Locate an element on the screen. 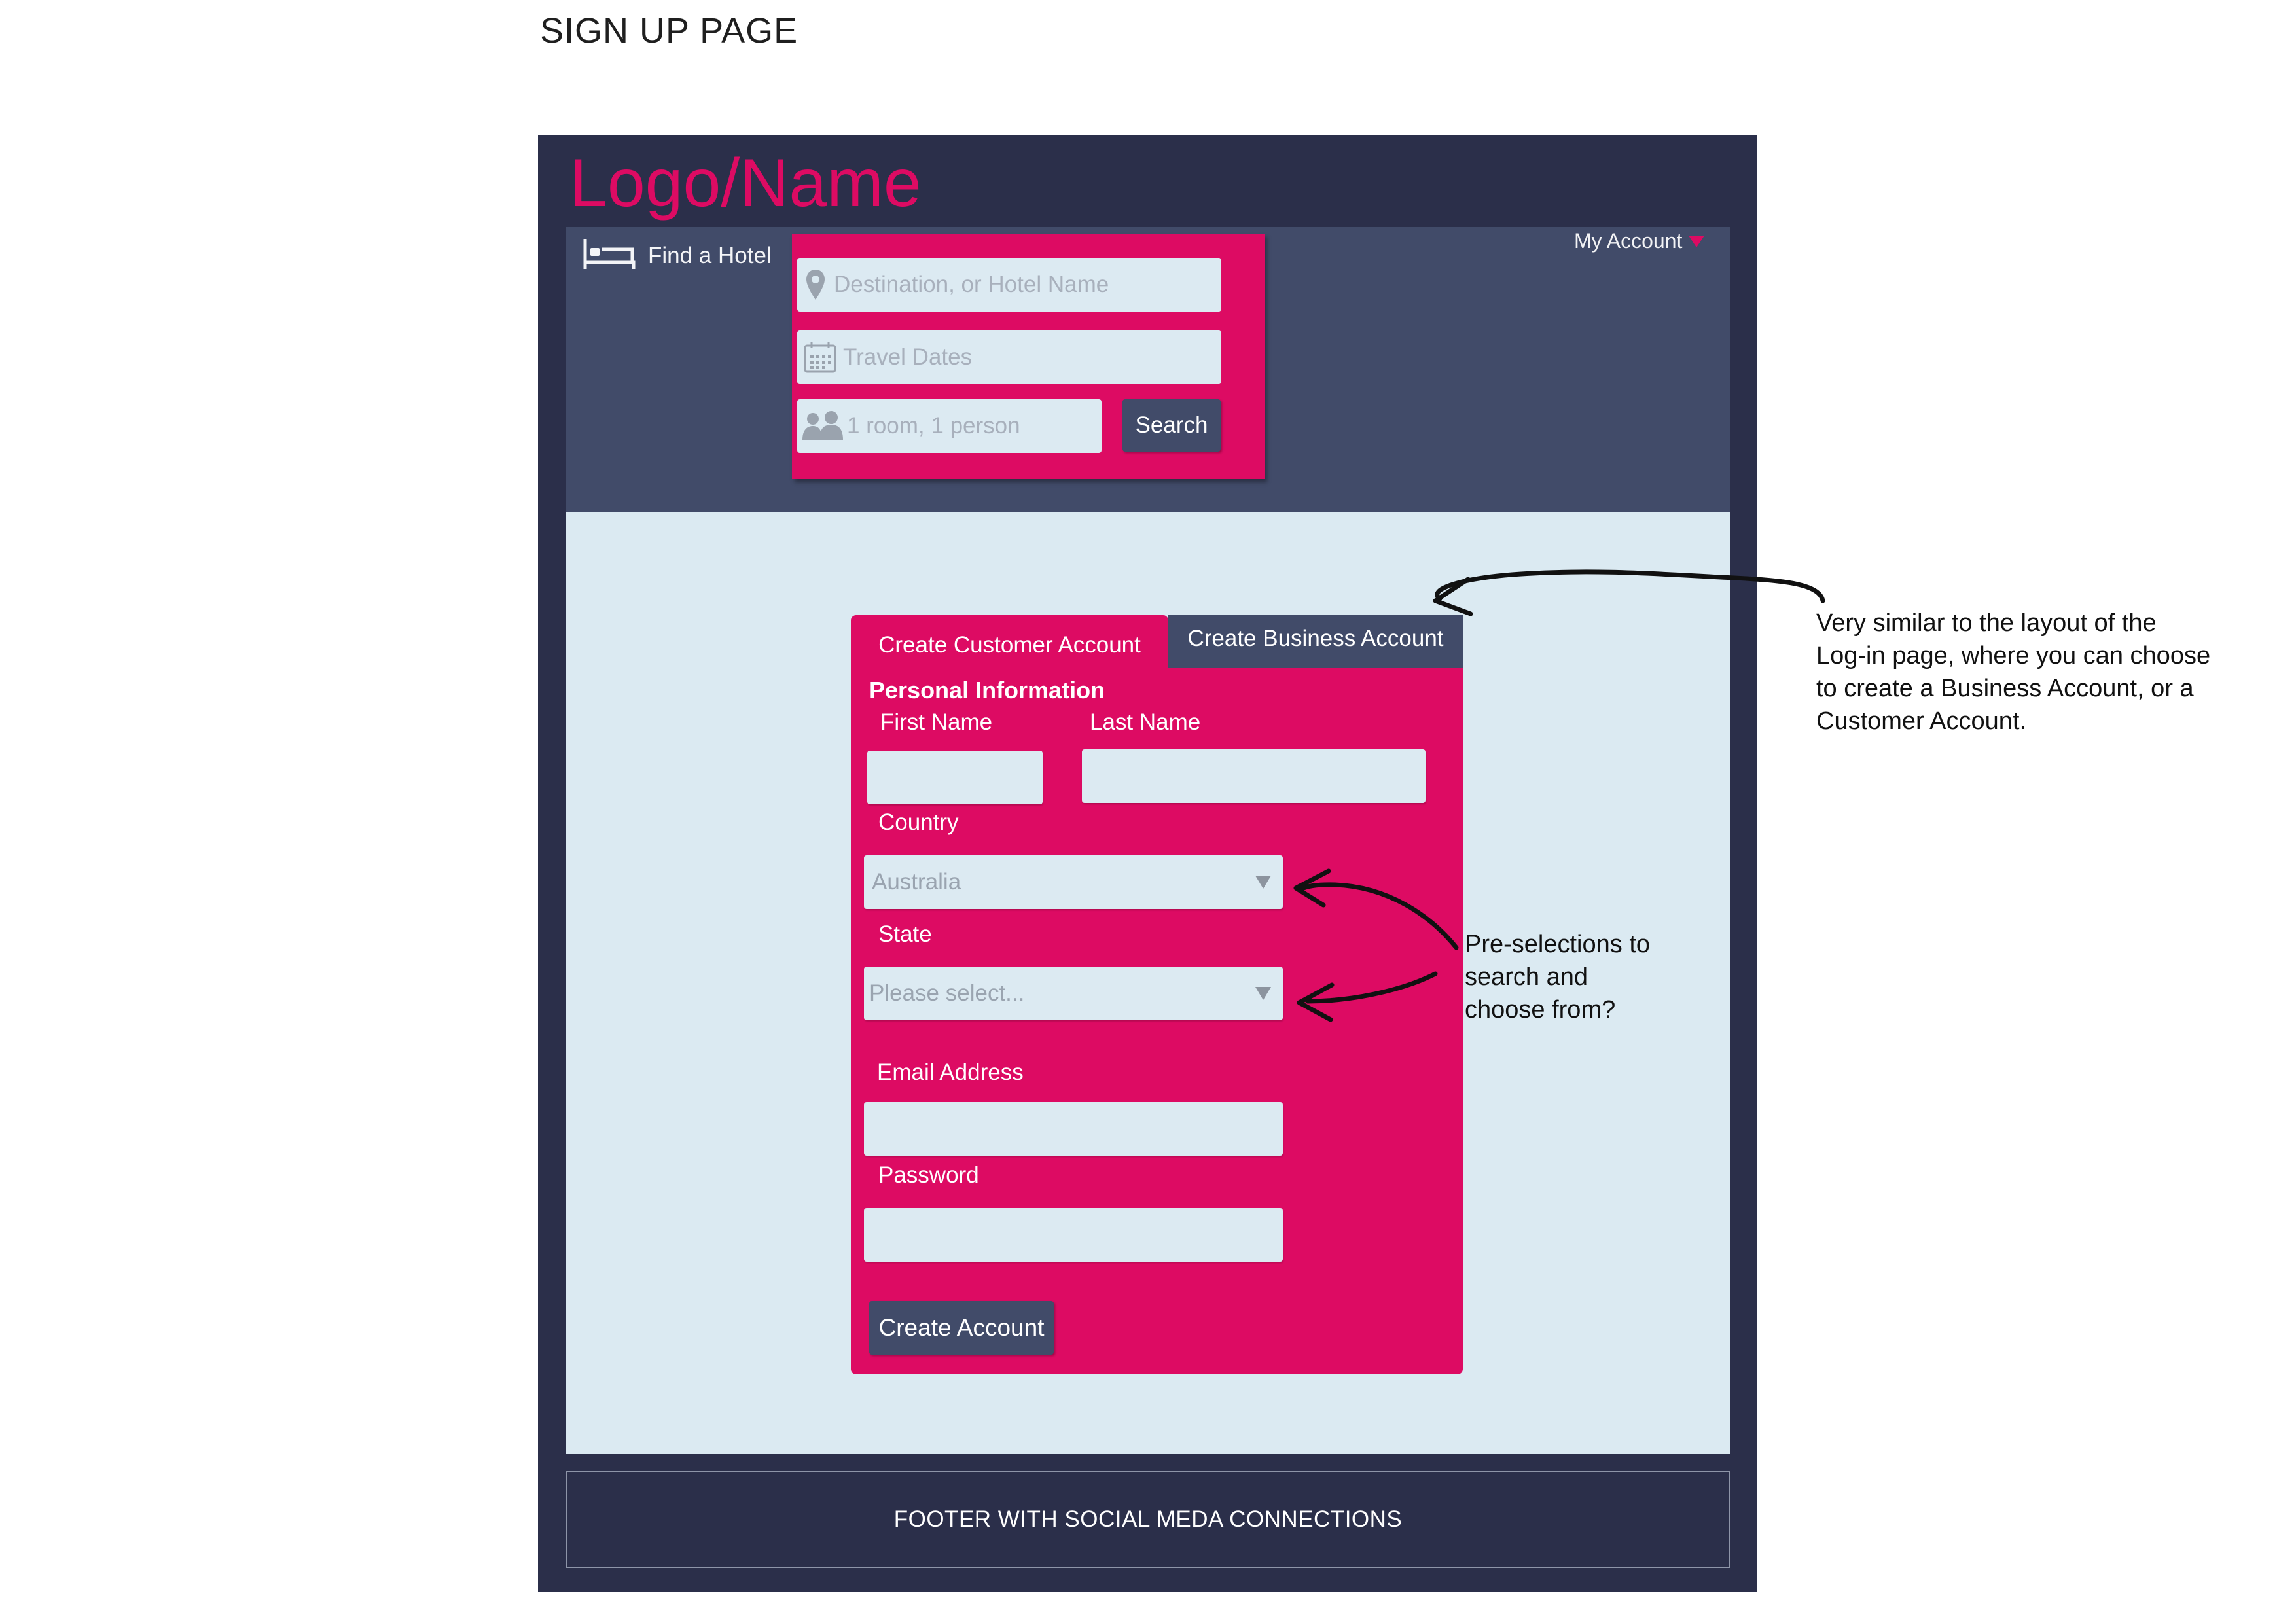 This screenshot has width=2296, height=1623. password-label: Password is located at coordinates (928, 1175).